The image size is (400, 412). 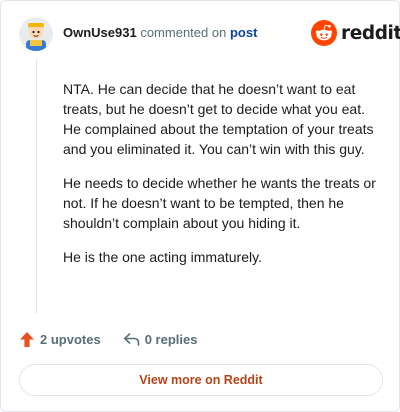 I want to click on reddit-wordmark: reddit, so click(x=370, y=33).